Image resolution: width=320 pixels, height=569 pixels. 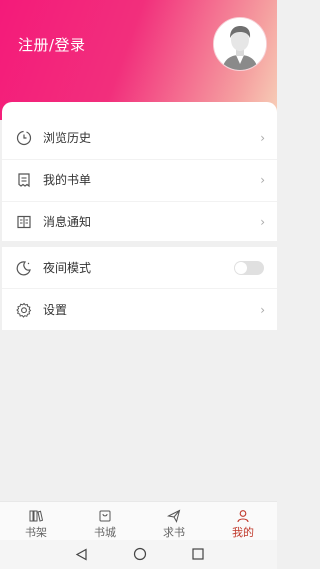 What do you see at coordinates (139, 137) in the screenshot?
I see `menu-item-history: 浏览历史 ›` at bounding box center [139, 137].